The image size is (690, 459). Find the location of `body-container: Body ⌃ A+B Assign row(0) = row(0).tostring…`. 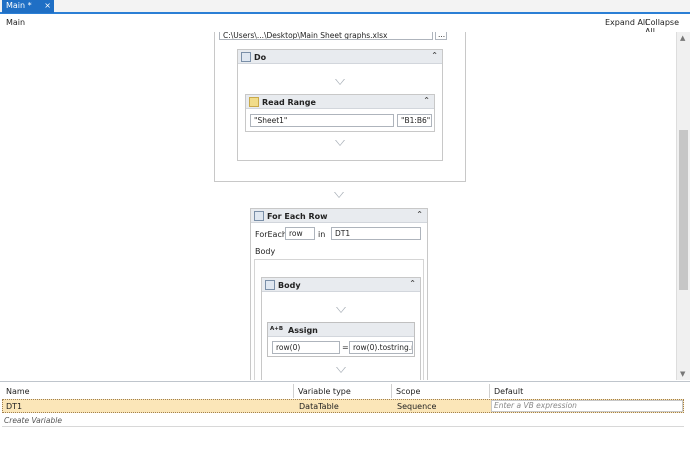

body-container: Body ⌃ A+B Assign row(0) = row(0).tostring… is located at coordinates (339, 319).